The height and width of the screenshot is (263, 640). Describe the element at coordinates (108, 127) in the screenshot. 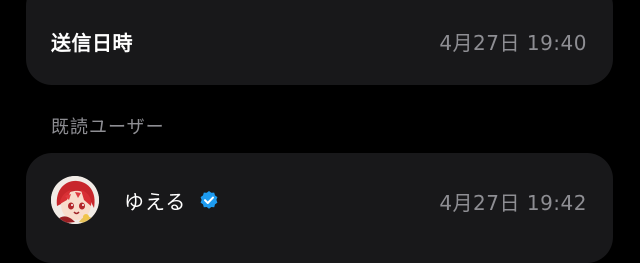

I see `read-users-header: 既読ユーザー` at that location.